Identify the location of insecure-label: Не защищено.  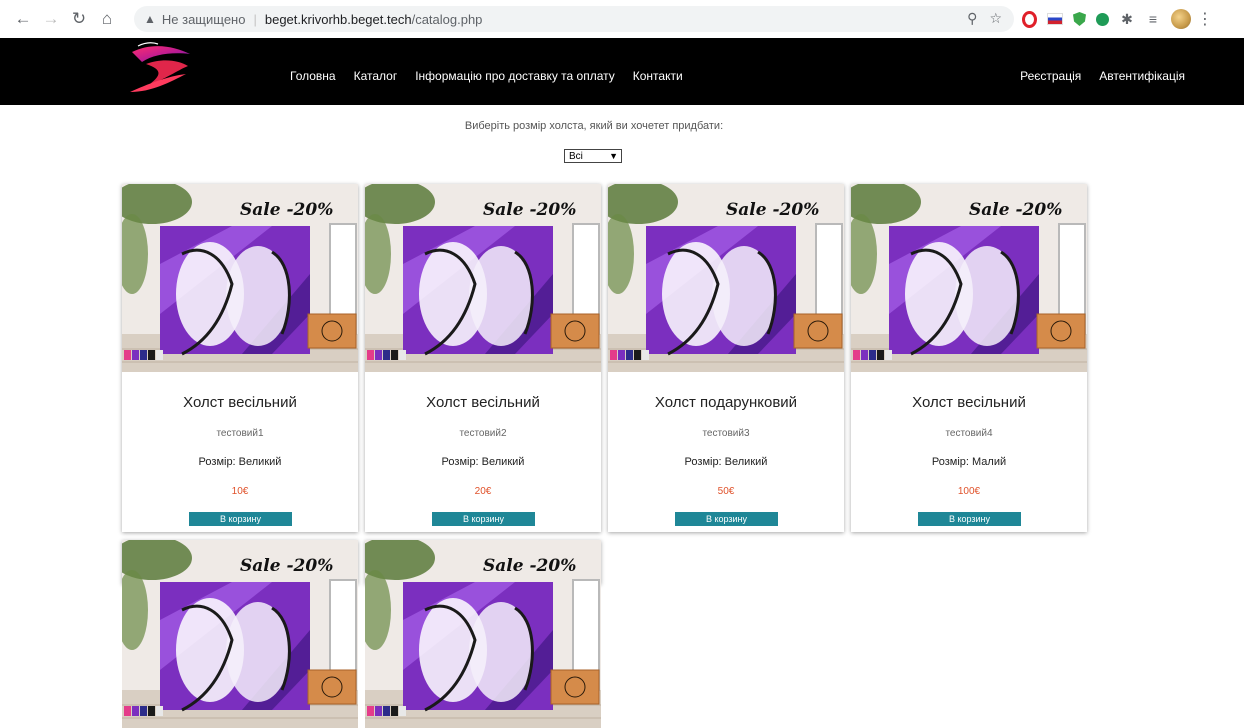
(203, 19).